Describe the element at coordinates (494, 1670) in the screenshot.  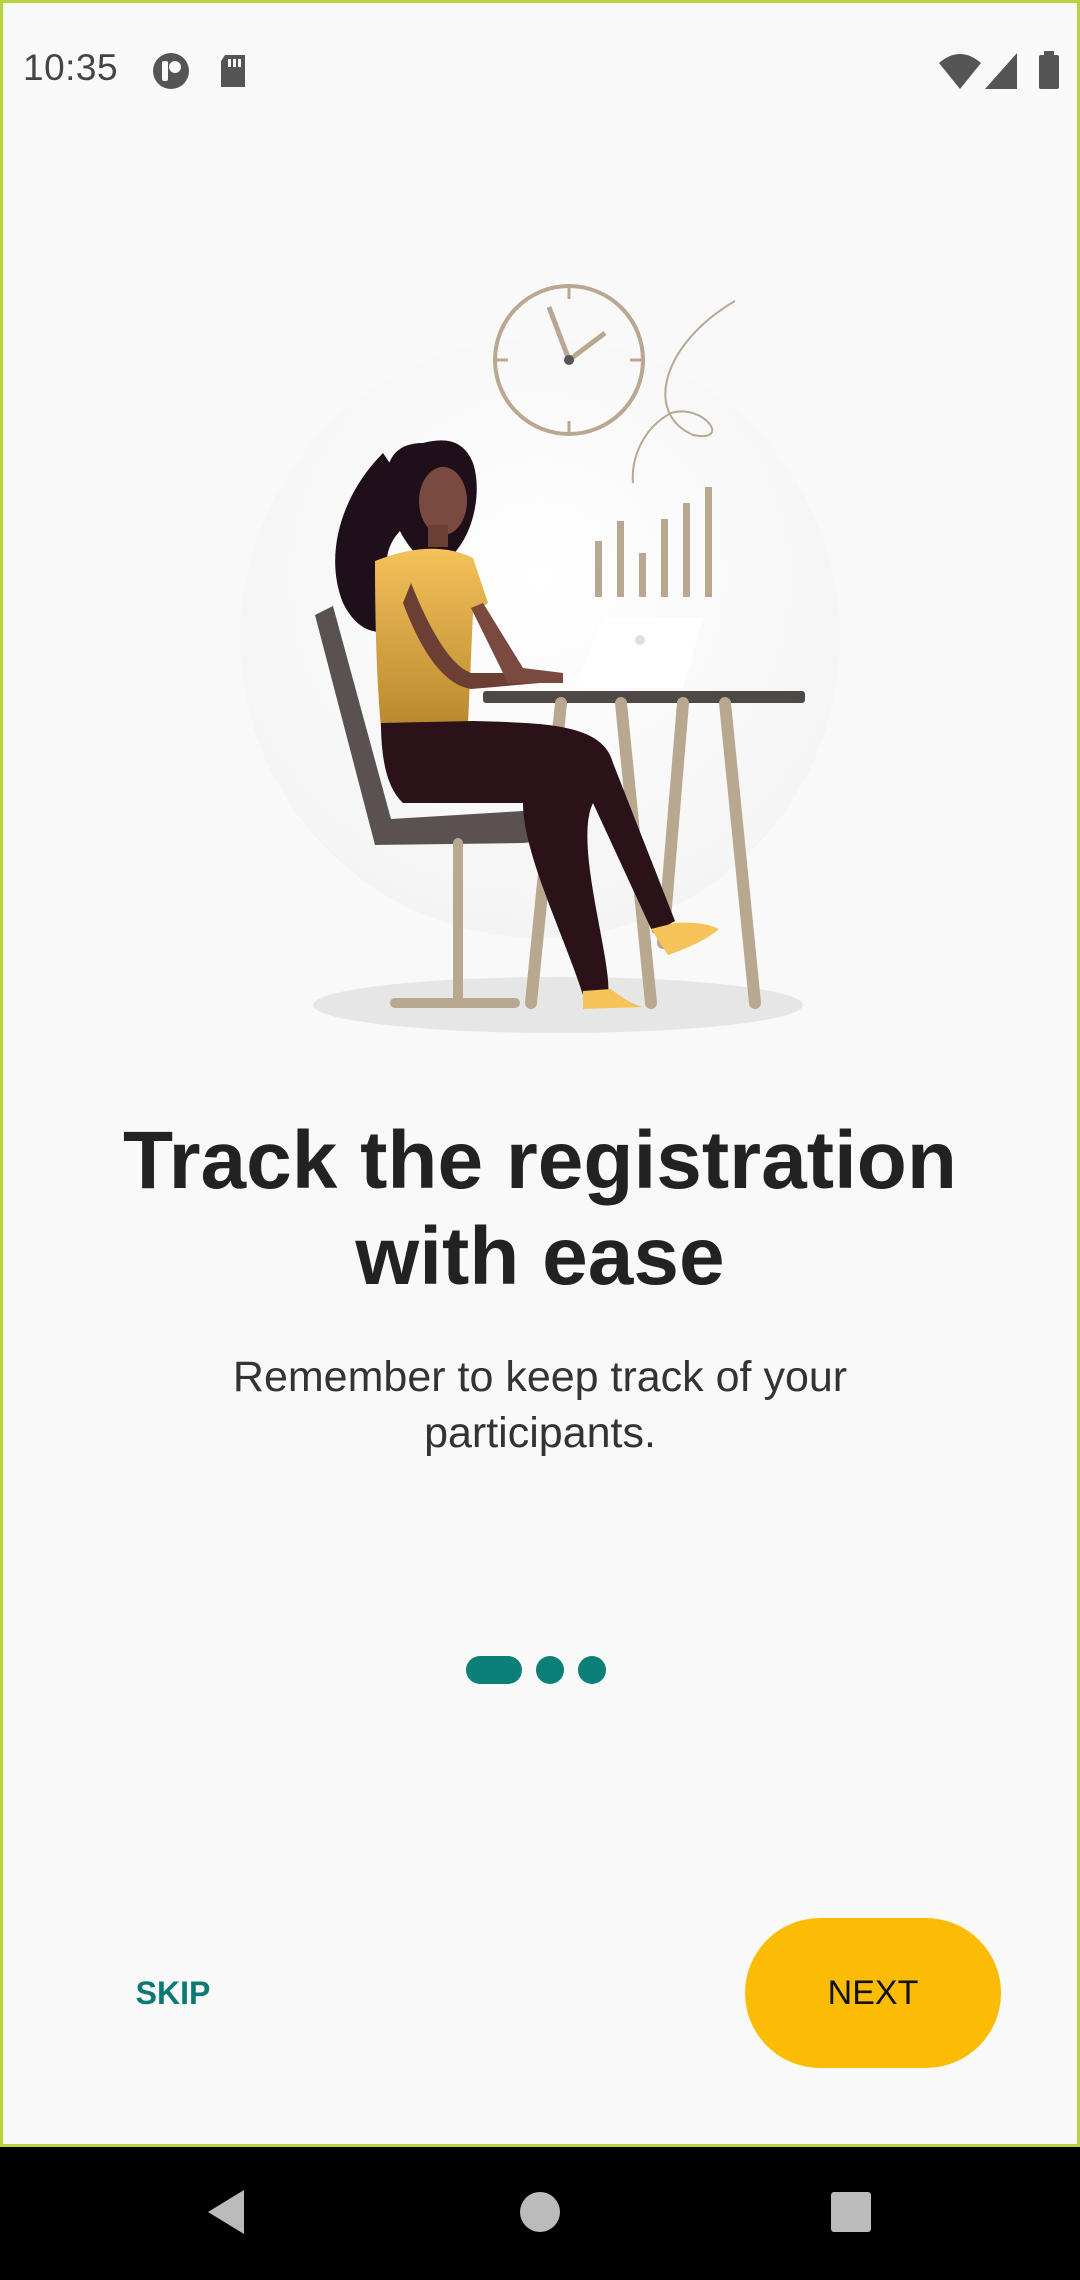
I see `page-dot-active` at that location.